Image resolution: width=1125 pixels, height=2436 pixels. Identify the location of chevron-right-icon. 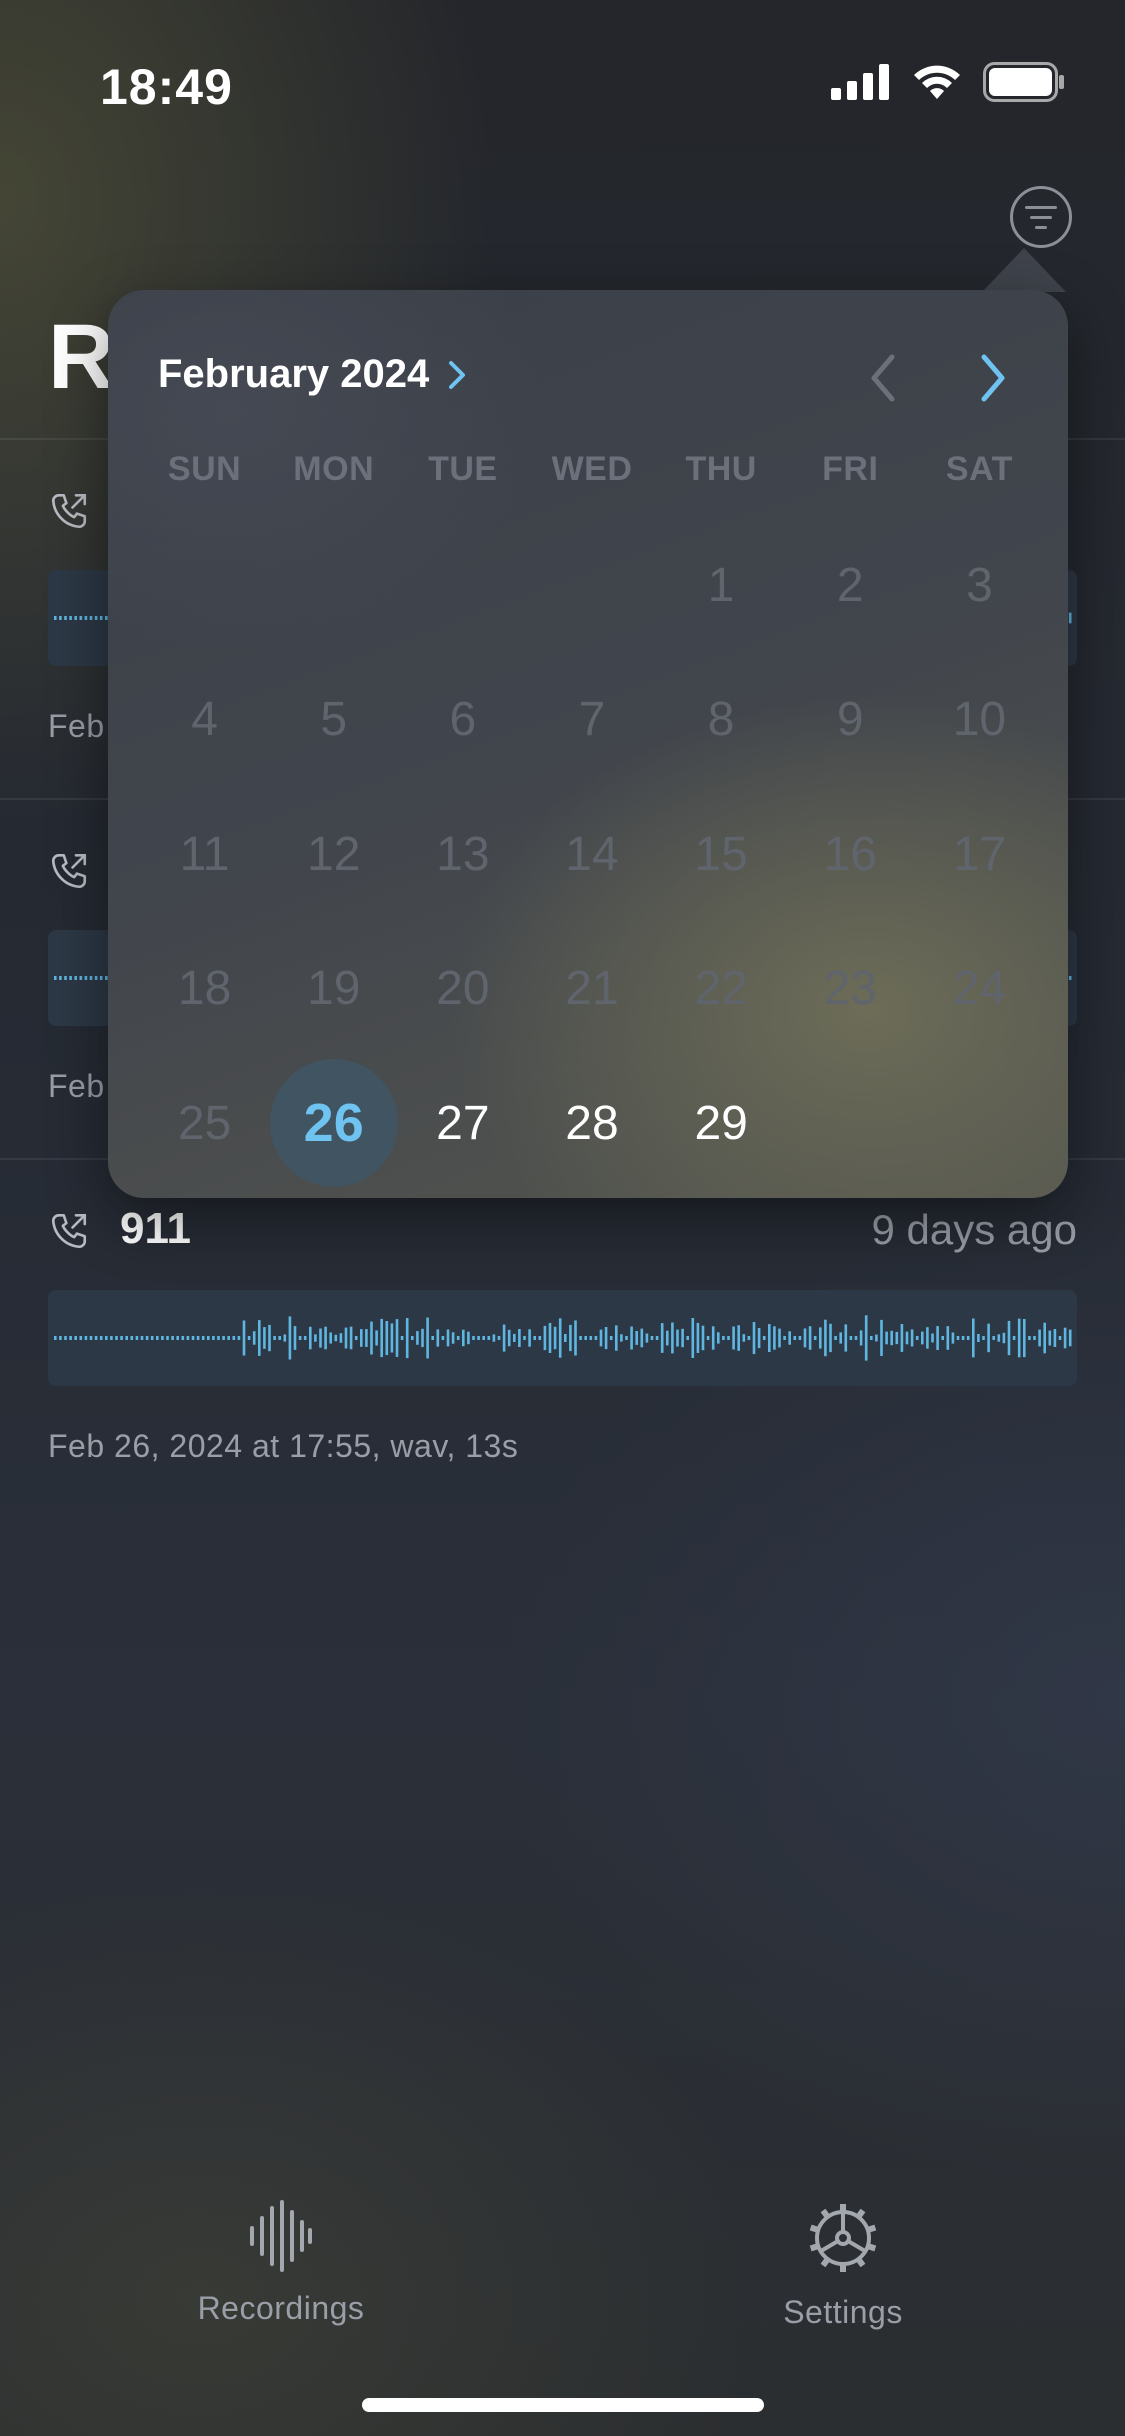
(993, 378).